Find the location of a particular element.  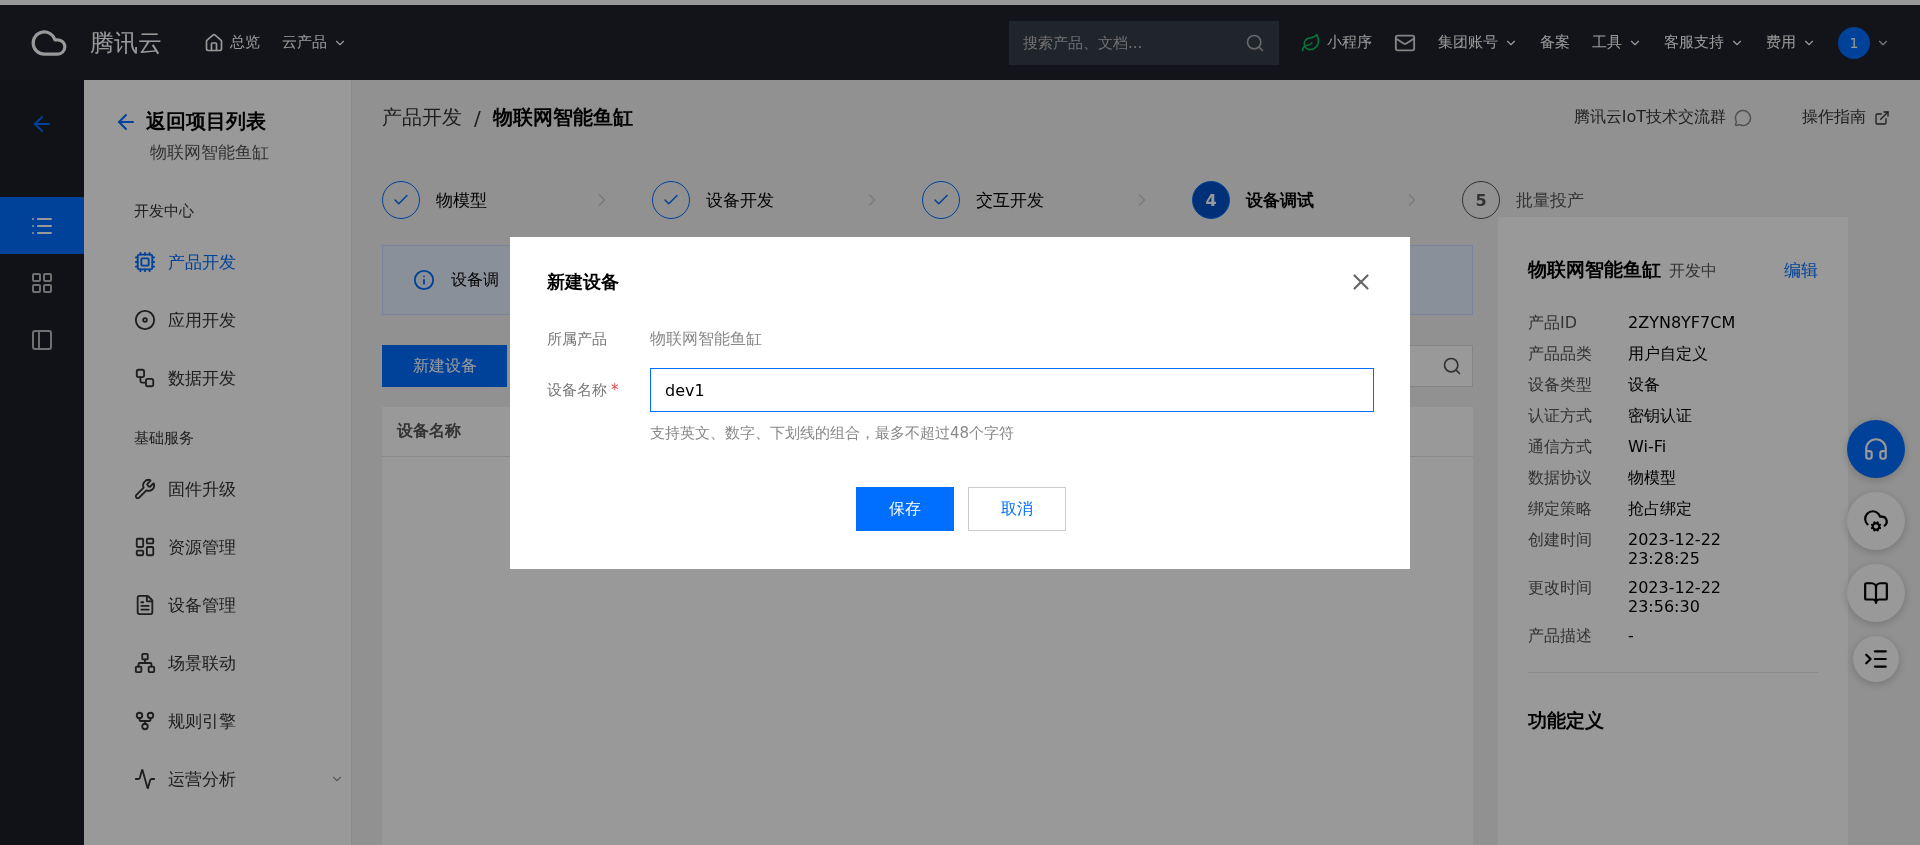

field-label: 产品ID is located at coordinates (1553, 323).